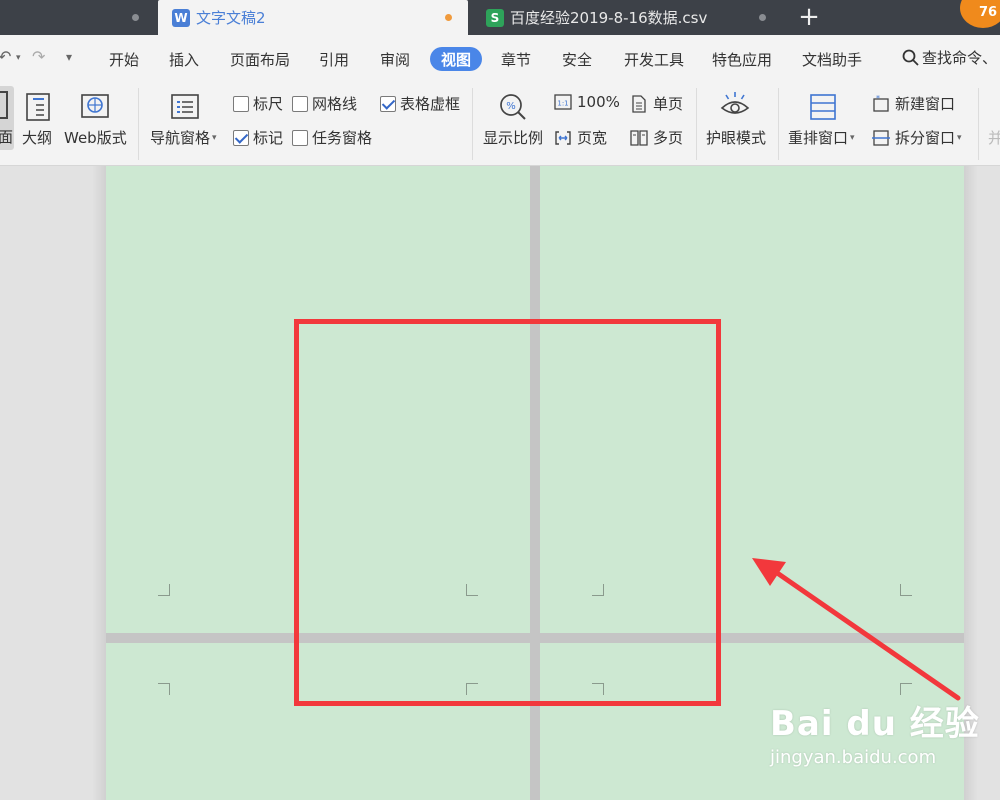 This screenshot has width=1000, height=800. What do you see at coordinates (456, 59) in the screenshot?
I see `menu-view: 视图` at bounding box center [456, 59].